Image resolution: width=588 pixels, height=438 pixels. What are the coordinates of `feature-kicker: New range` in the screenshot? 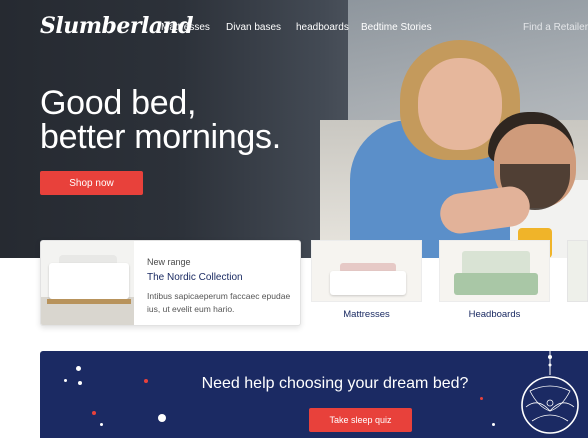 It's located at (169, 262).